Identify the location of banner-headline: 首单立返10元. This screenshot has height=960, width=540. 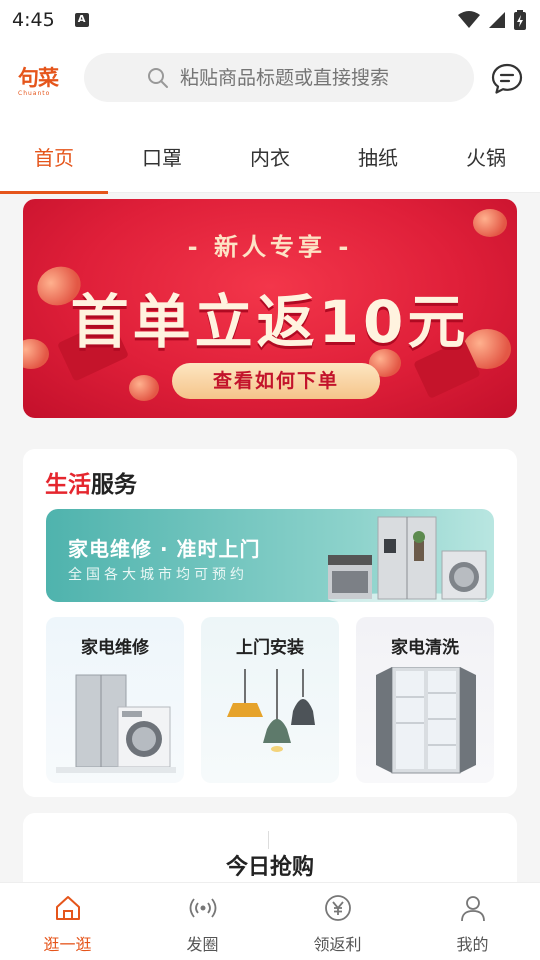
(270, 322).